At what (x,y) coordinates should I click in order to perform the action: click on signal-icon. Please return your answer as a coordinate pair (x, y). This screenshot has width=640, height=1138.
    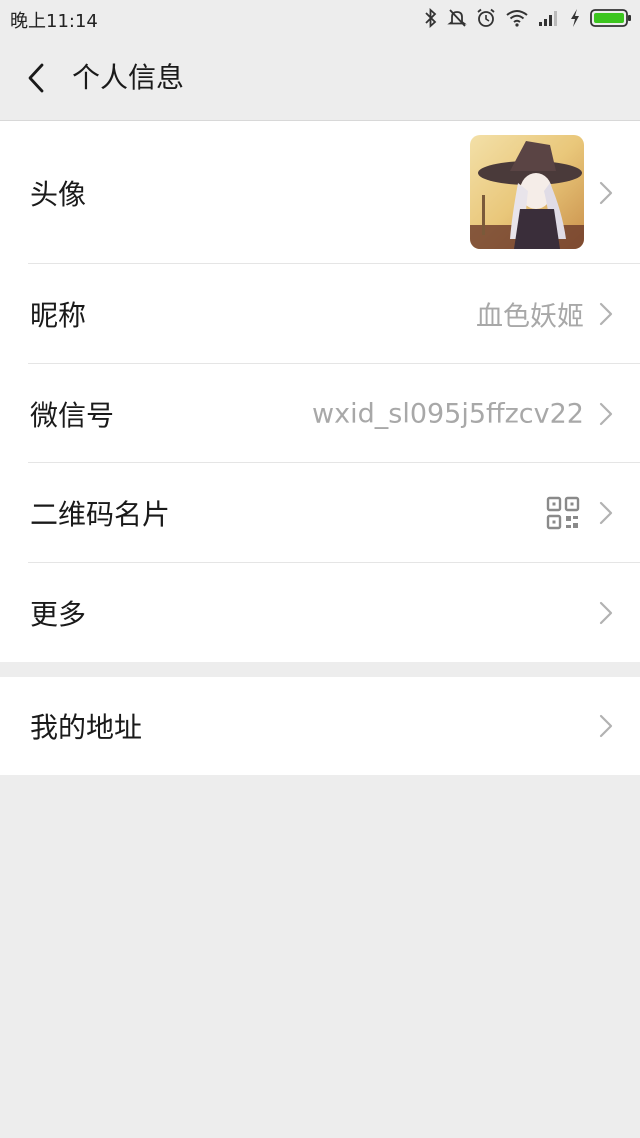
    Looking at the image, I should click on (548, 18).